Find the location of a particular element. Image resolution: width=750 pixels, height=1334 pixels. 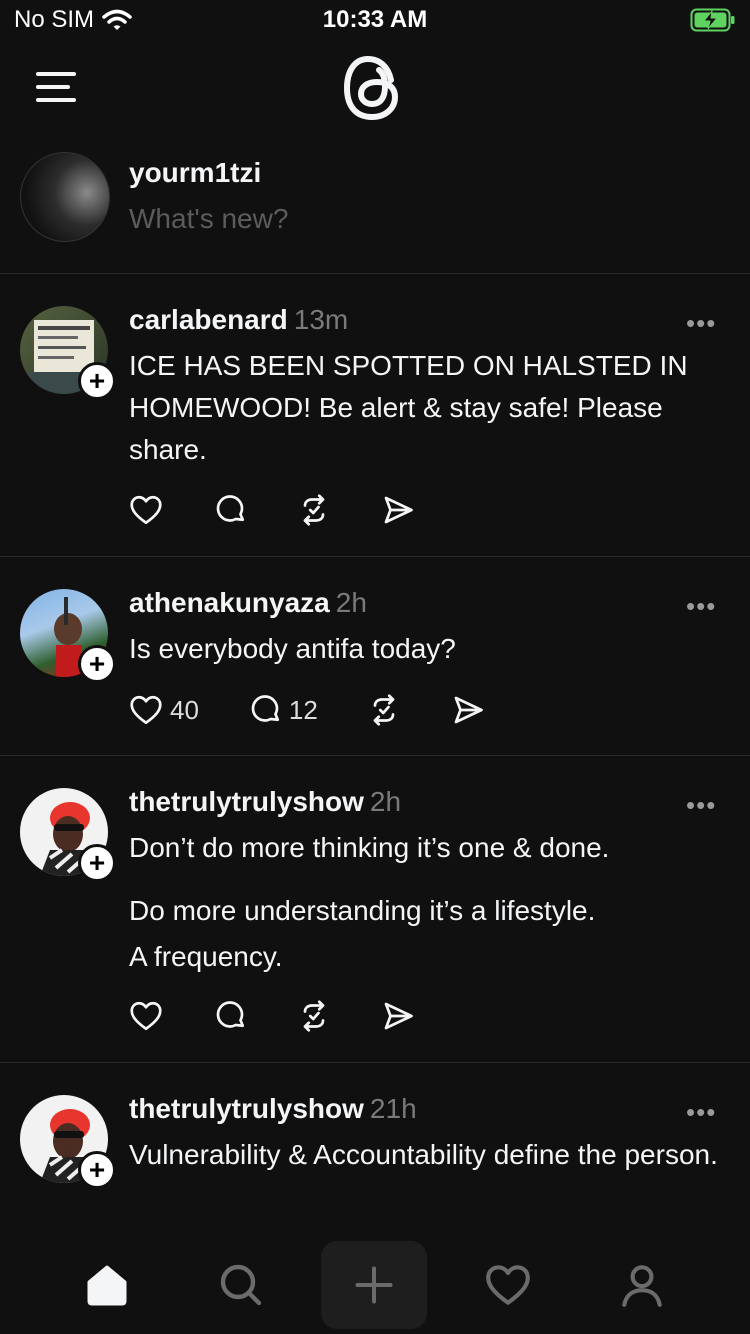

post-paragraph: Is everybody antifa today? is located at coordinates (292, 648).